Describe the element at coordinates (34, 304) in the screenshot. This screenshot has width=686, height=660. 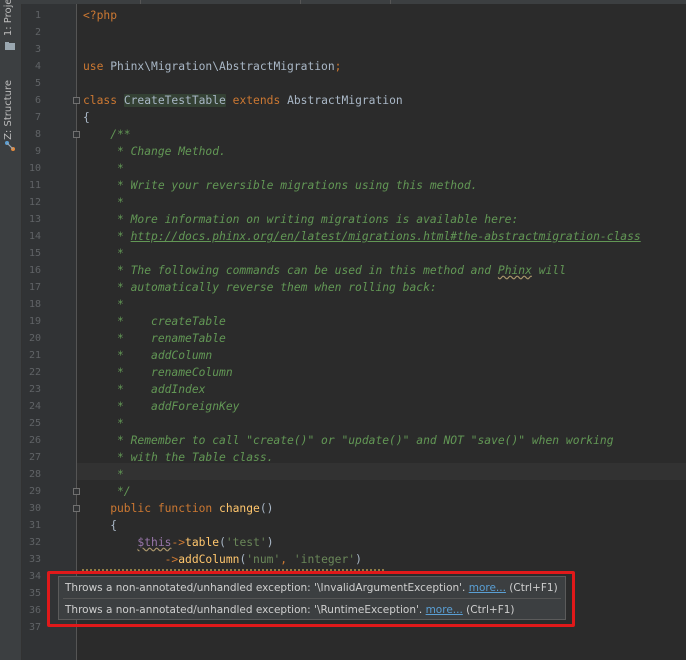
I see `line-number: 18` at that location.